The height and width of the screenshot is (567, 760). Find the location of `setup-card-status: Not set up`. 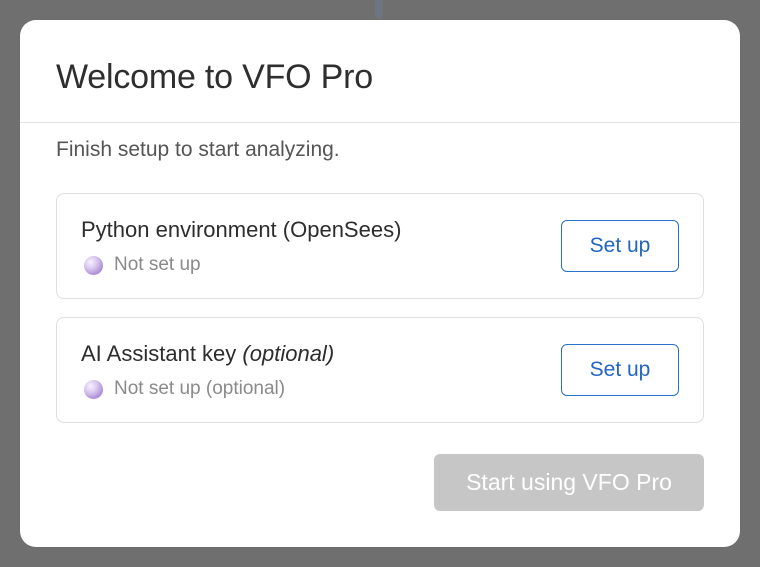

setup-card-status: Not set up is located at coordinates (142, 265).